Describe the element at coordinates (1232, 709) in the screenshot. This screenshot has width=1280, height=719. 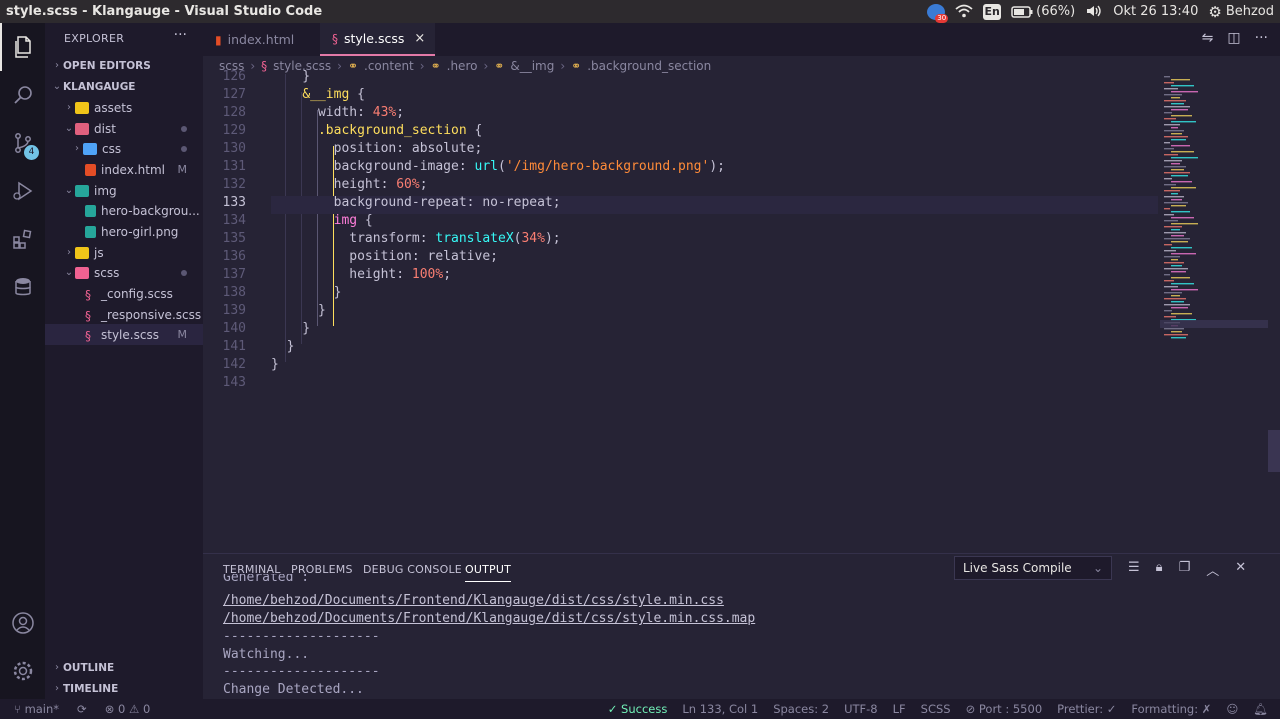
I see `feedback-icon: ☺` at that location.